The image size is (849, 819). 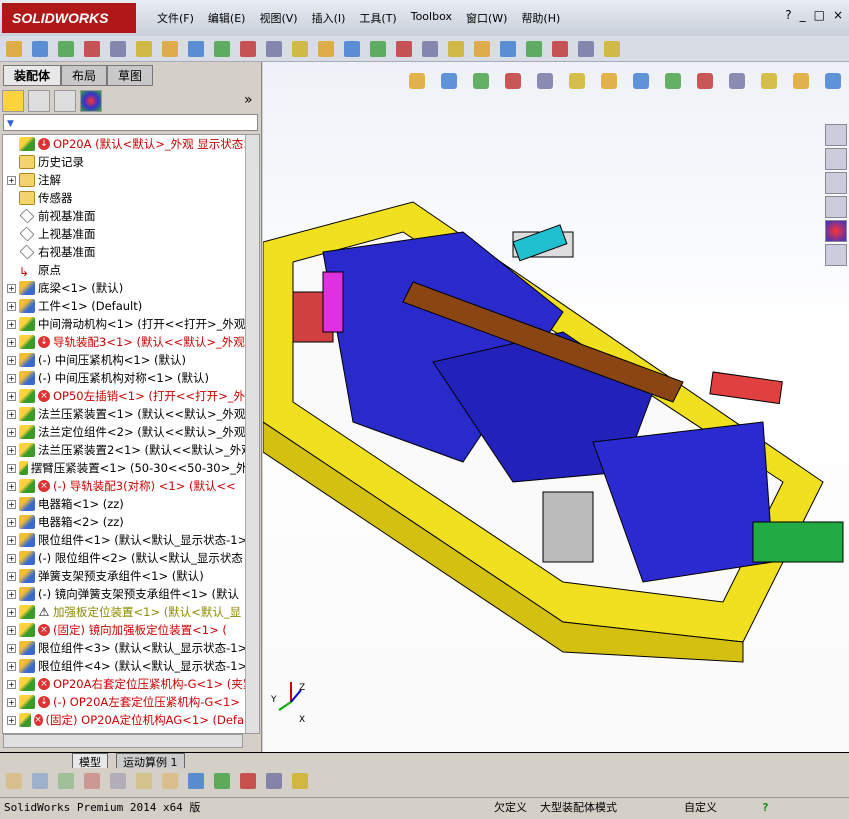 I want to click on expand-chevron: », so click(x=248, y=100).